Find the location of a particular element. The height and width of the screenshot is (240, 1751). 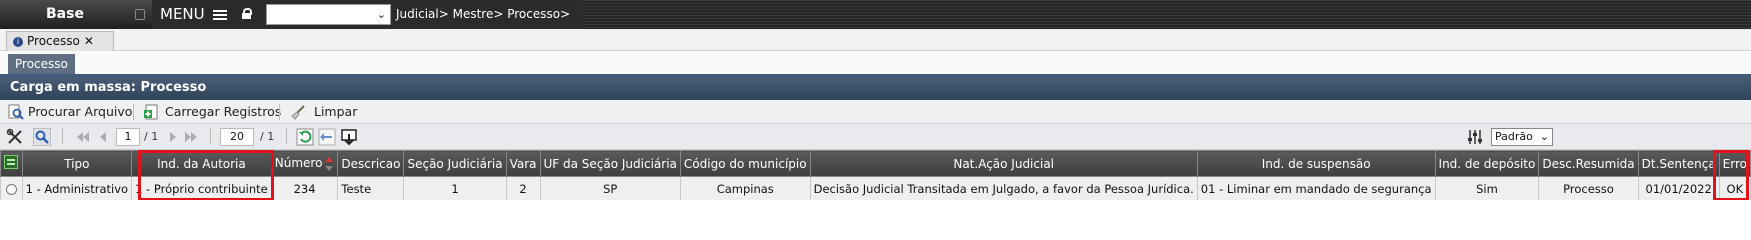

columns-icon is located at coordinates (11, 162).